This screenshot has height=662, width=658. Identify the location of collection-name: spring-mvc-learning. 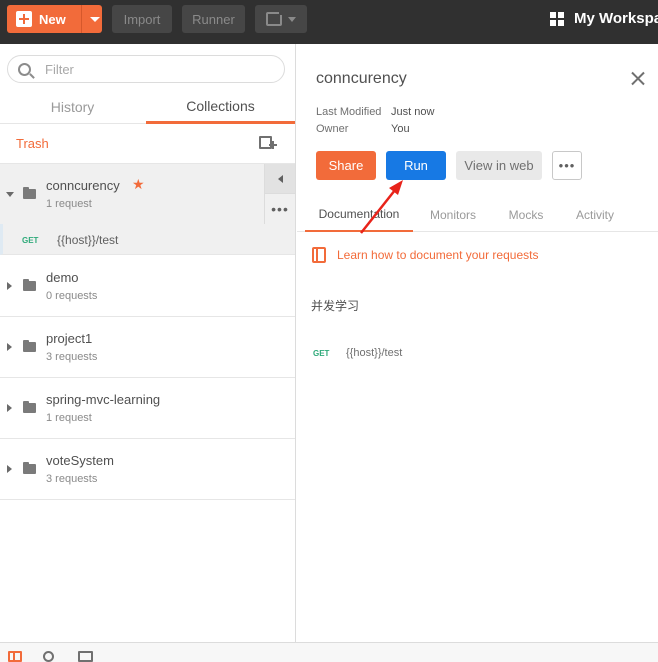
(103, 399).